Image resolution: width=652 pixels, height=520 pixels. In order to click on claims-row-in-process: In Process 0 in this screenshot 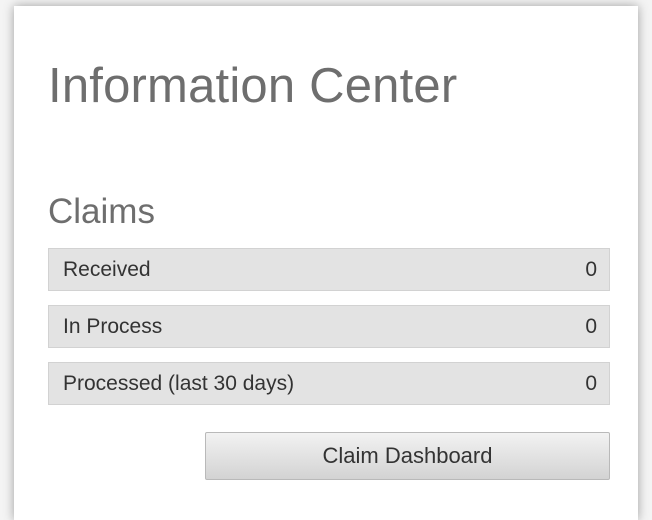, I will do `click(329, 326)`.